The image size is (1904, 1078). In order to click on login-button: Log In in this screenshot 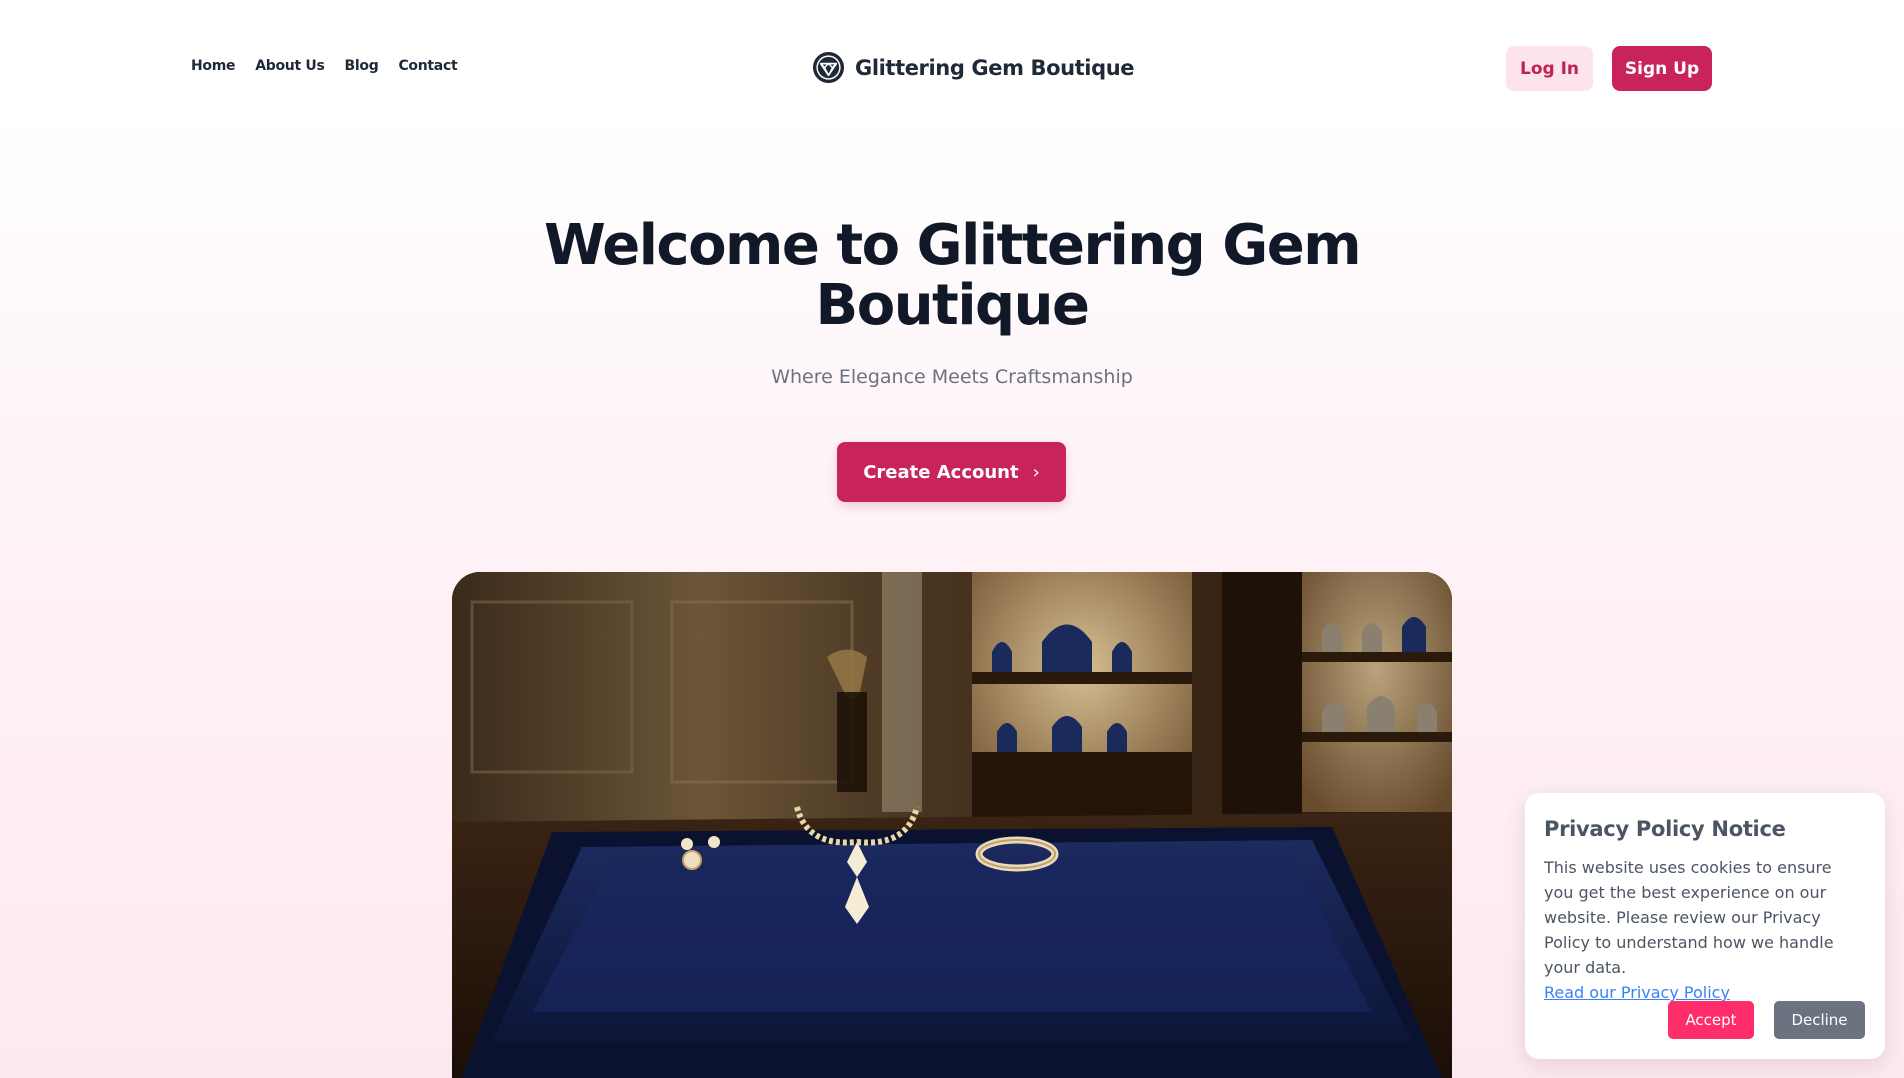, I will do `click(1549, 68)`.